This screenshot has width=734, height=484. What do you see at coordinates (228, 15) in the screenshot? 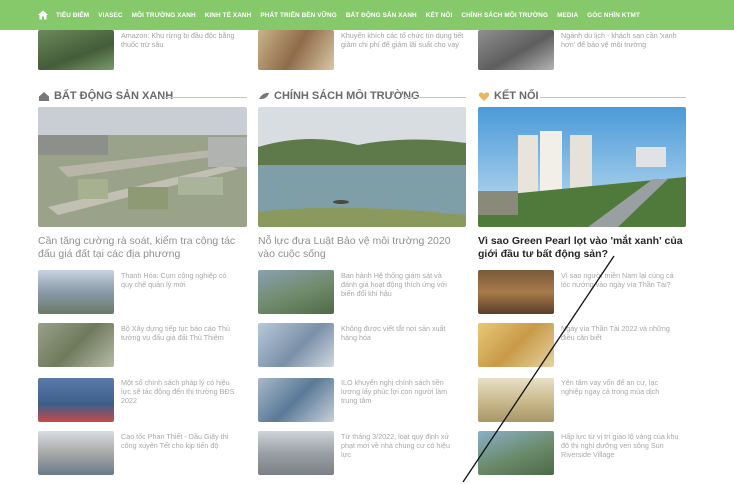
I see `nav-item-kinh-te-xanh: KINH TẾ XANH` at bounding box center [228, 15].